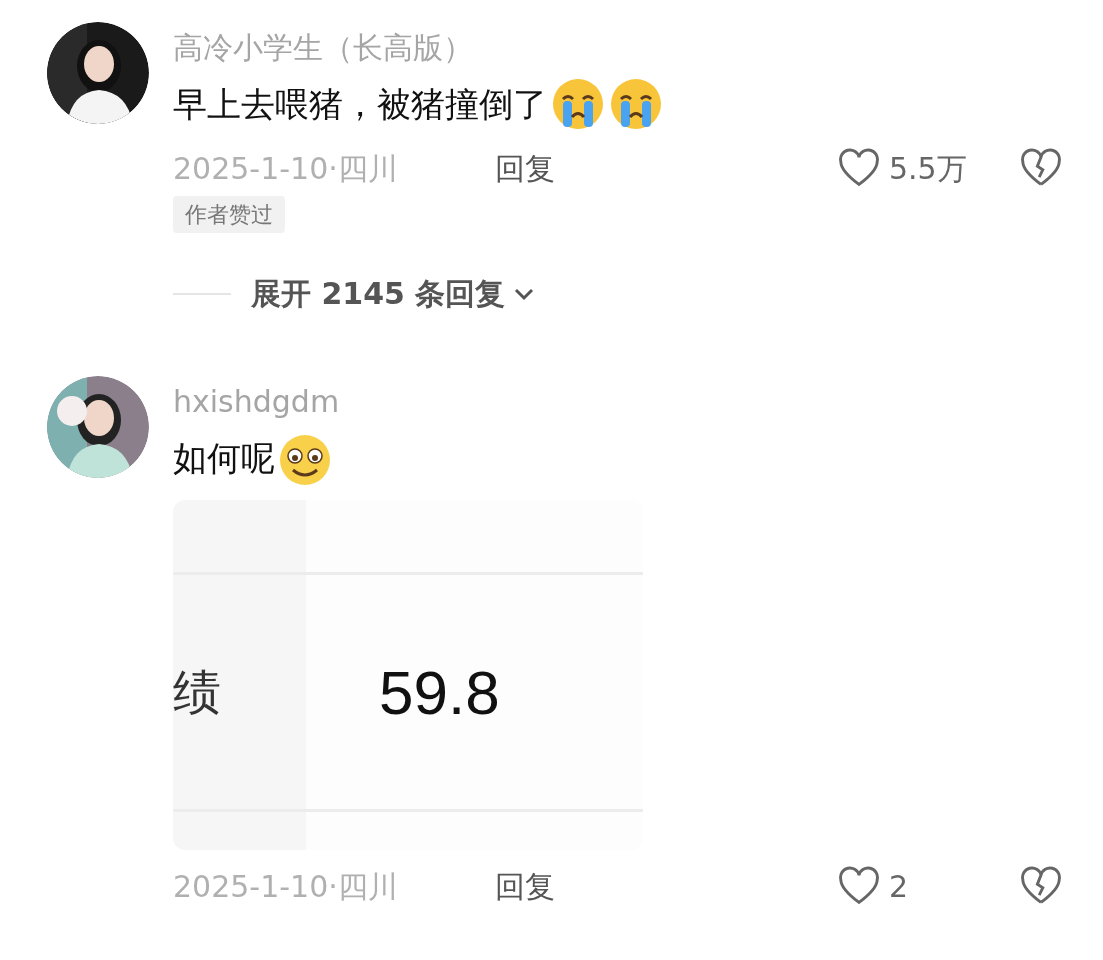 The width and height of the screenshot is (1103, 960). Describe the element at coordinates (224, 458) in the screenshot. I see `comment-text: 如何呢` at that location.